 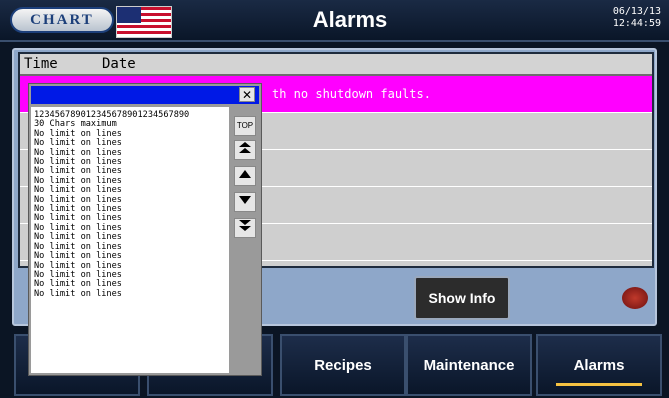 I want to click on logo-text: CHART, so click(x=62, y=19).